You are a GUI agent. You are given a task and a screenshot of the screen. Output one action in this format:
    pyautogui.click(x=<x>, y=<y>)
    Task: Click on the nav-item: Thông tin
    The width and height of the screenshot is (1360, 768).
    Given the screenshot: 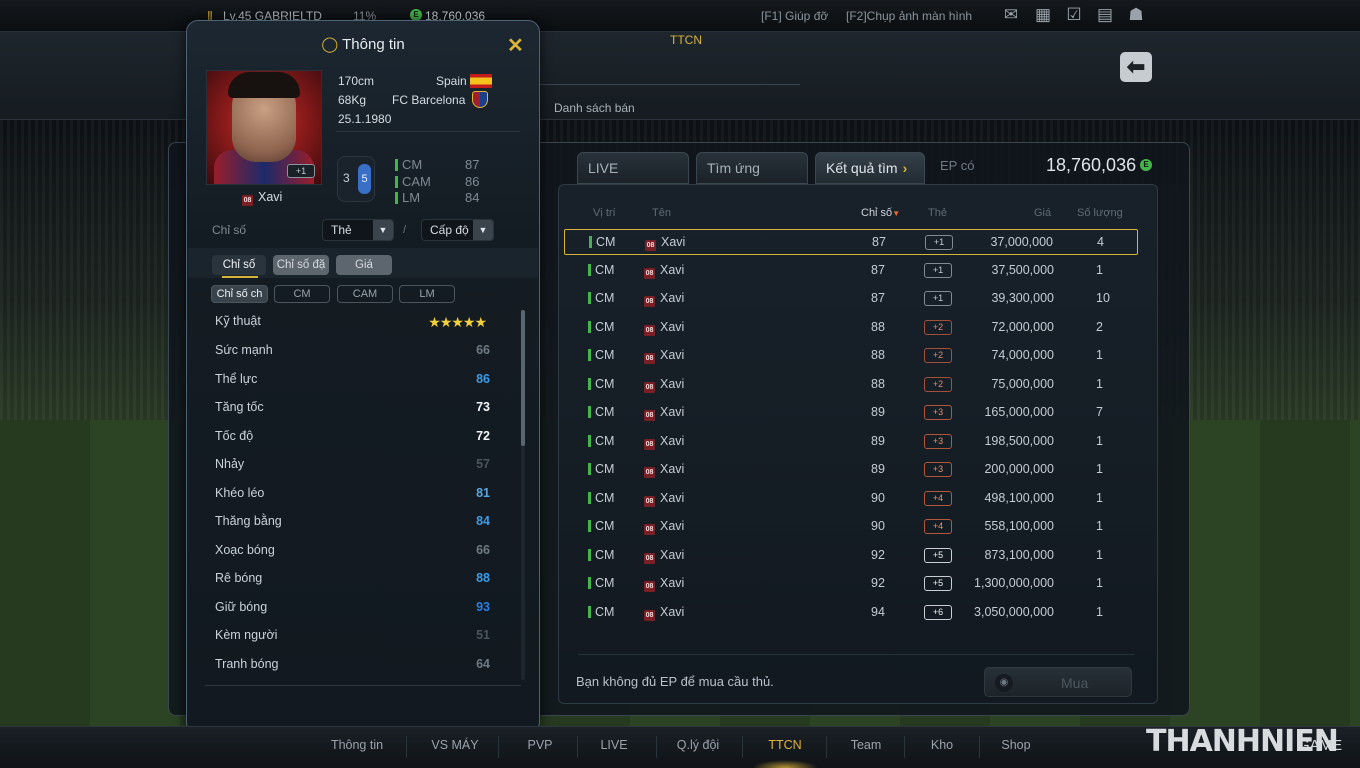 What is the action you would take?
    pyautogui.click(x=357, y=745)
    